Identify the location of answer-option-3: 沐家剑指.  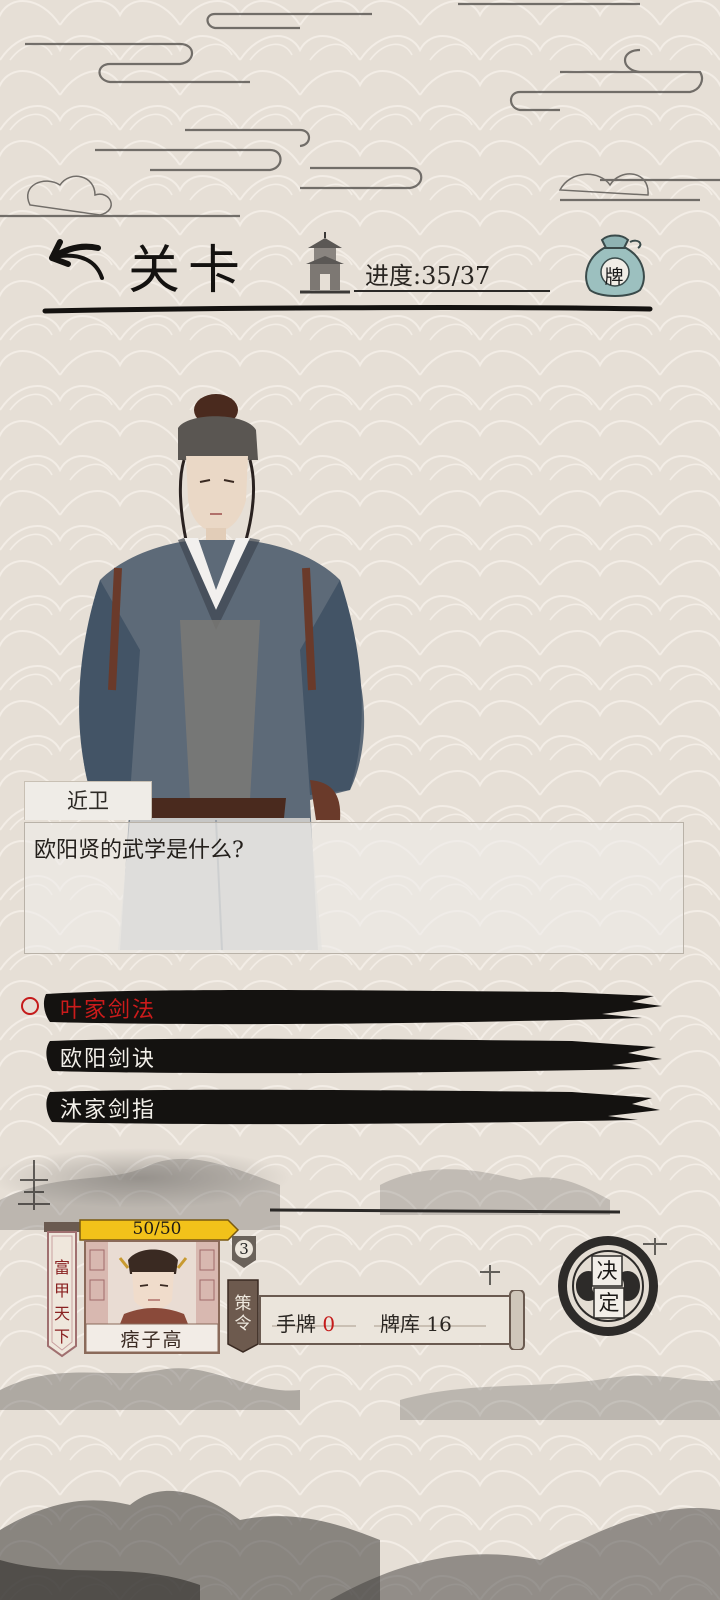
(354, 1107).